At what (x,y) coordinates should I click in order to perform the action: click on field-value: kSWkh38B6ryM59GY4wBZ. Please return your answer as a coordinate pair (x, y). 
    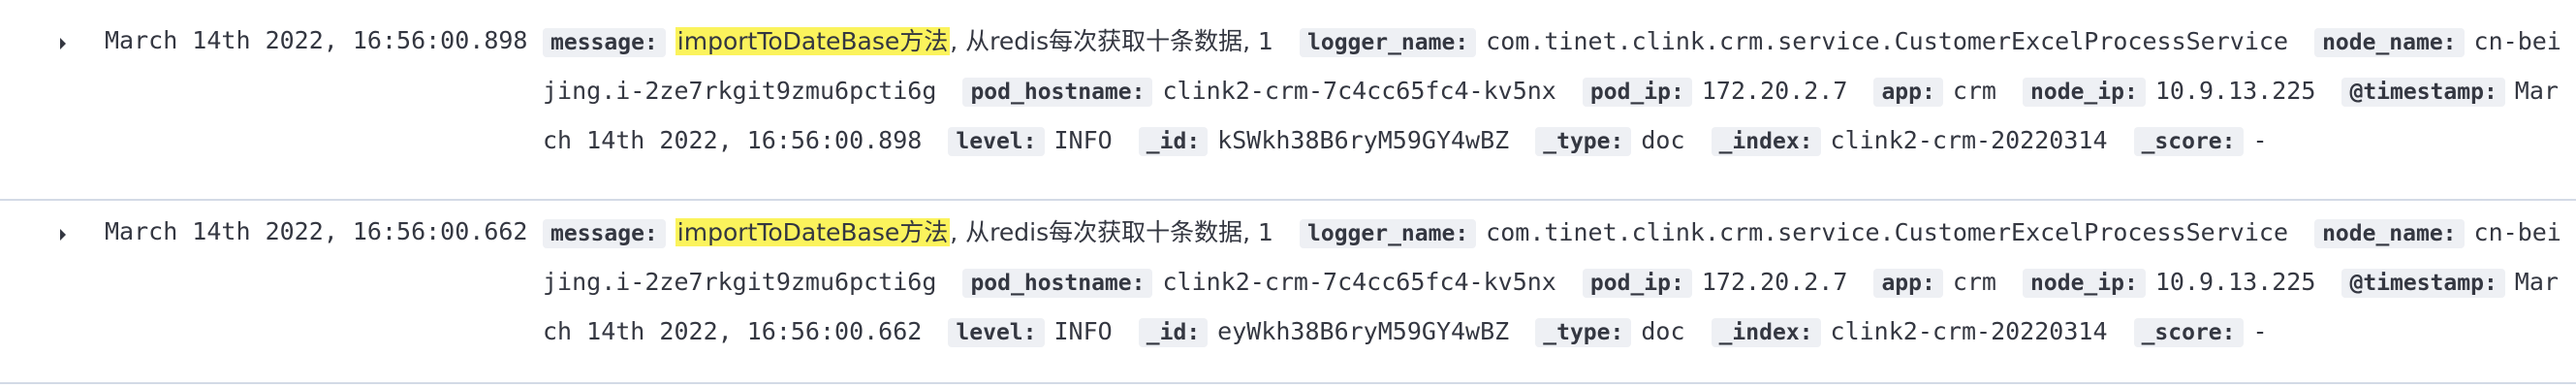
    Looking at the image, I should click on (1363, 140).